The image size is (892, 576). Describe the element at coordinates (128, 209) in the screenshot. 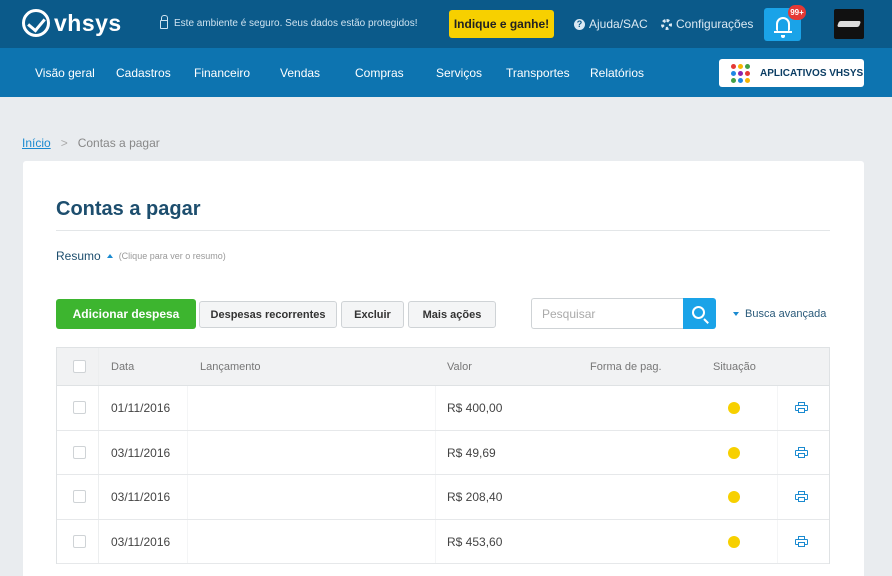

I see `page-title: Contas a pagar` at that location.